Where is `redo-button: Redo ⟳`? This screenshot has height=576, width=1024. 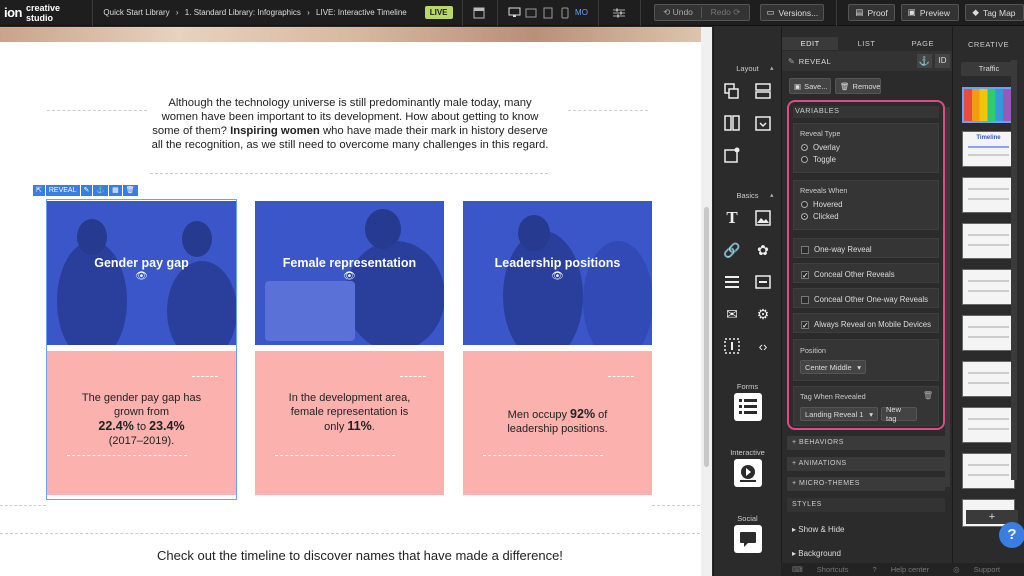 redo-button: Redo ⟳ is located at coordinates (724, 12).